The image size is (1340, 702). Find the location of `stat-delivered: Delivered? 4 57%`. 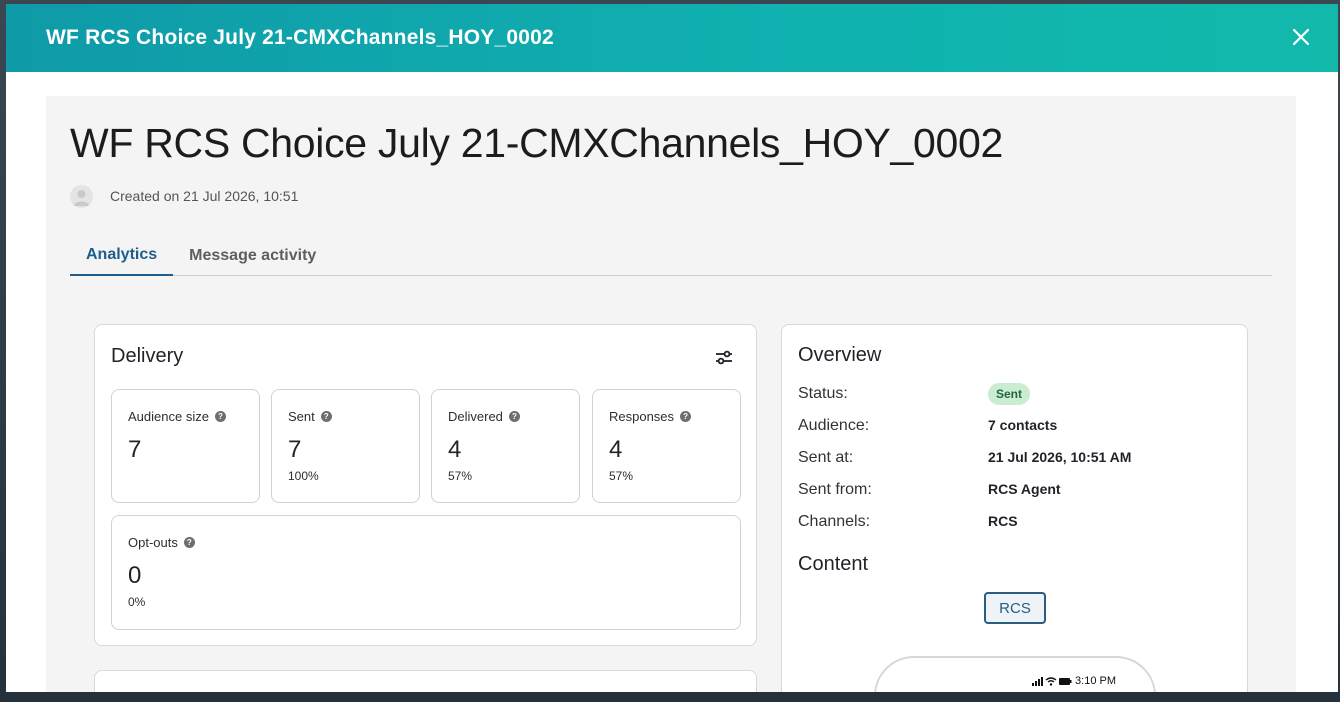

stat-delivered: Delivered? 4 57% is located at coordinates (505, 446).